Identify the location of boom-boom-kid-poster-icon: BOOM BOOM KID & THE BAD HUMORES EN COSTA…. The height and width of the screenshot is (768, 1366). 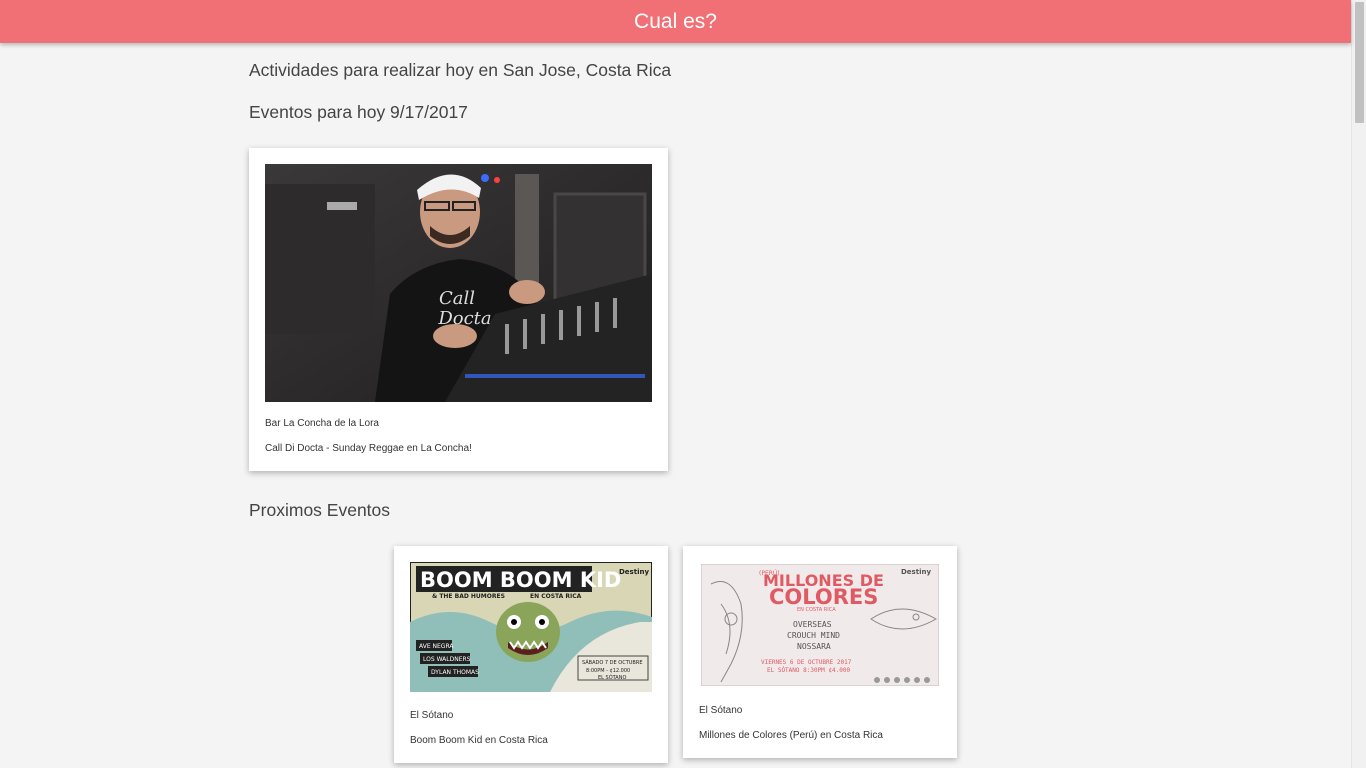
(531, 627).